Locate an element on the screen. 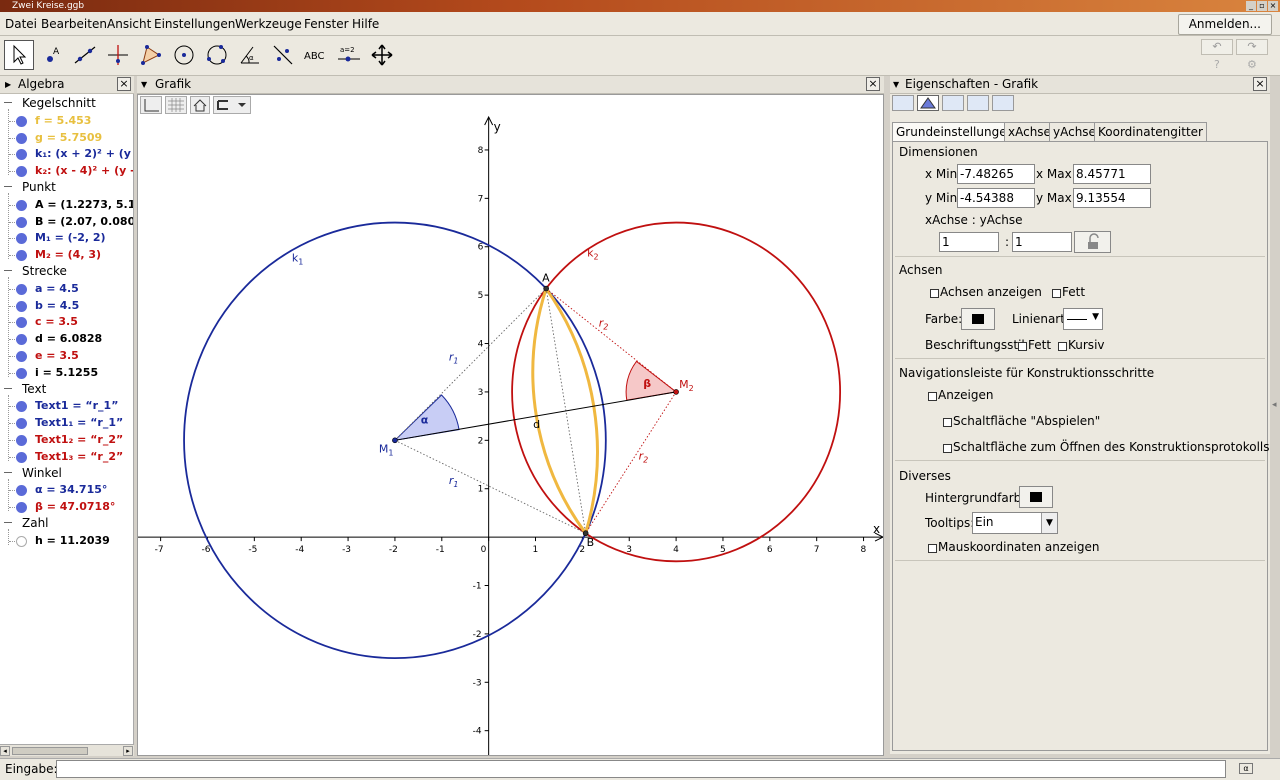 The height and width of the screenshot is (780, 1280). background-color-button is located at coordinates (1036, 497).